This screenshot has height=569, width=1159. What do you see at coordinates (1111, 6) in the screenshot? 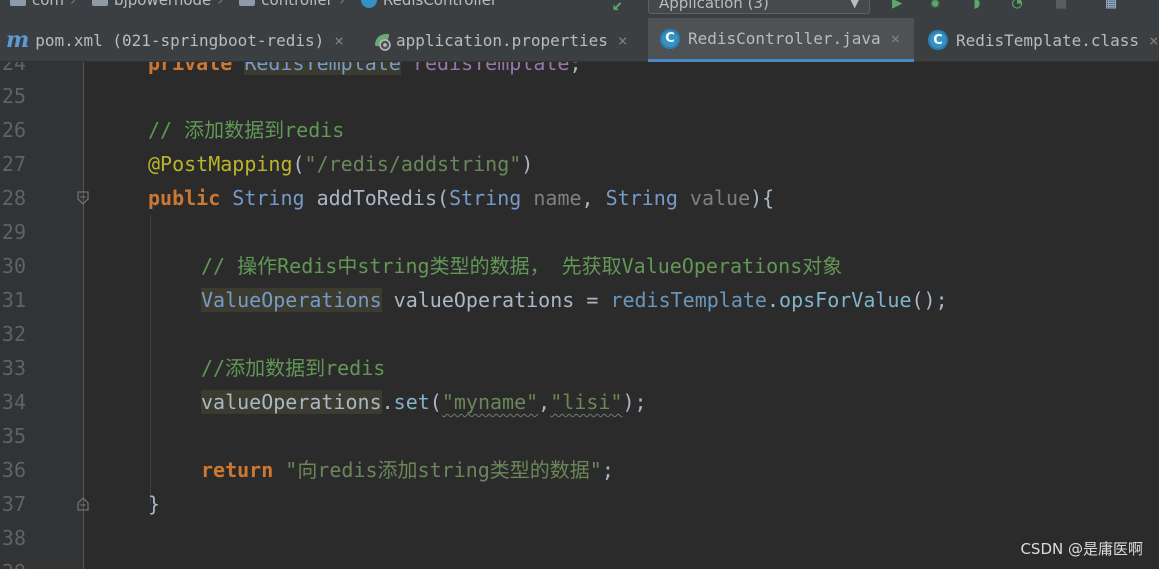
I see `project-structure-icon: ▦` at bounding box center [1111, 6].